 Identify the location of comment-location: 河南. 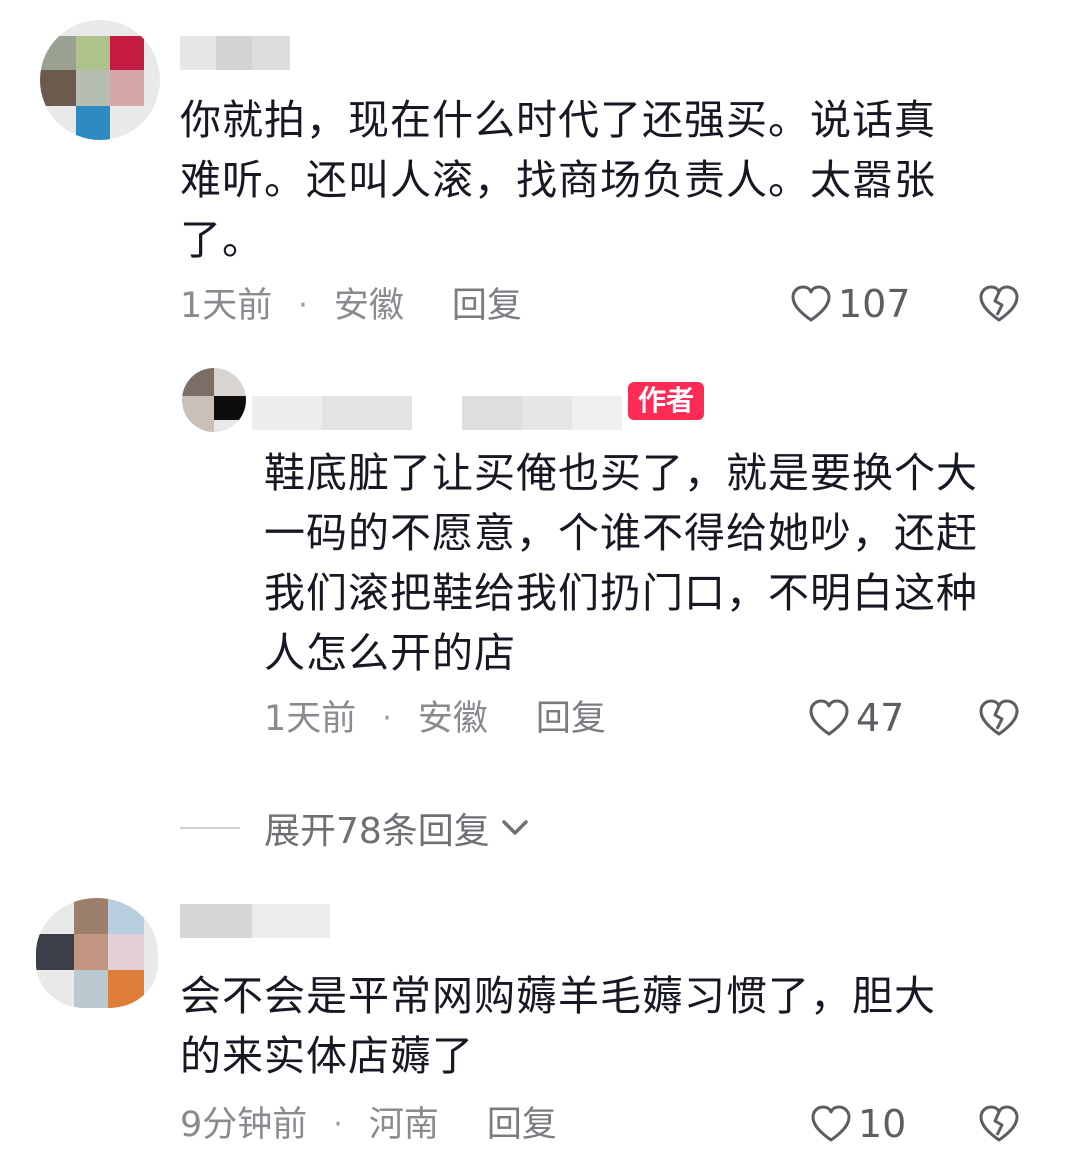
(403, 1125).